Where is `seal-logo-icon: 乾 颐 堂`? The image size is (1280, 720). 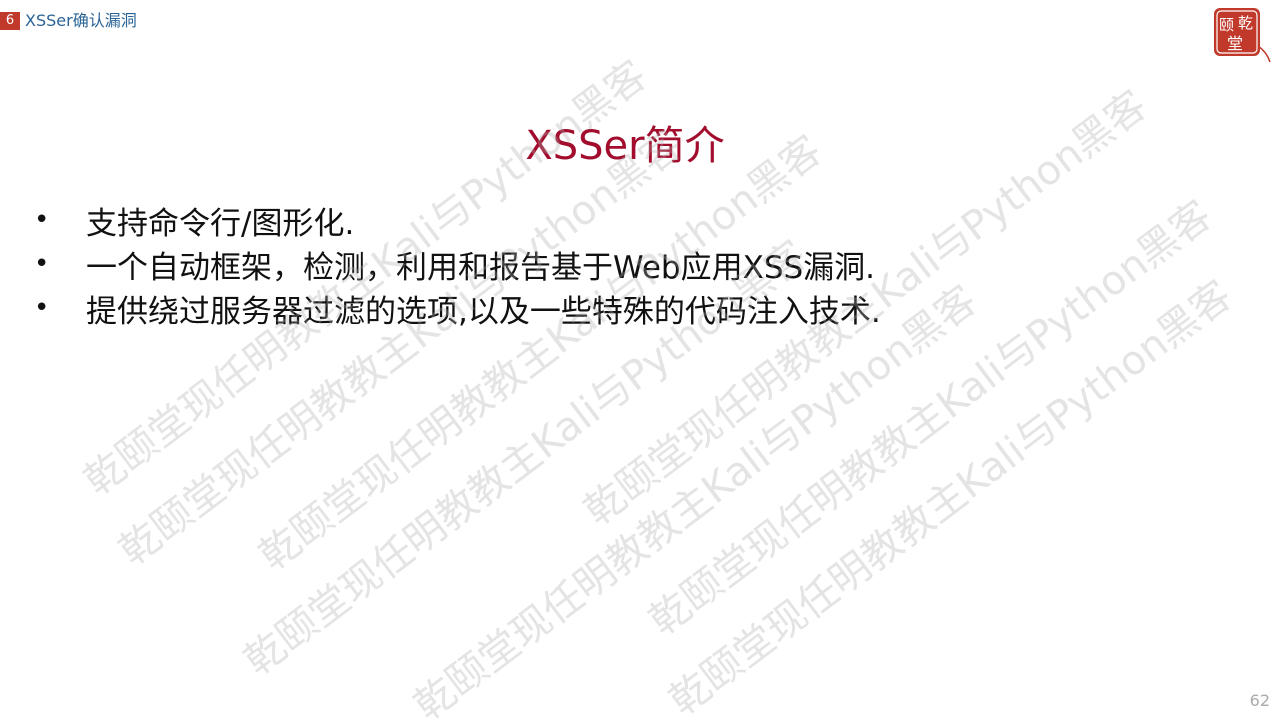
seal-logo-icon: 乾 颐 堂 is located at coordinates (1242, 35).